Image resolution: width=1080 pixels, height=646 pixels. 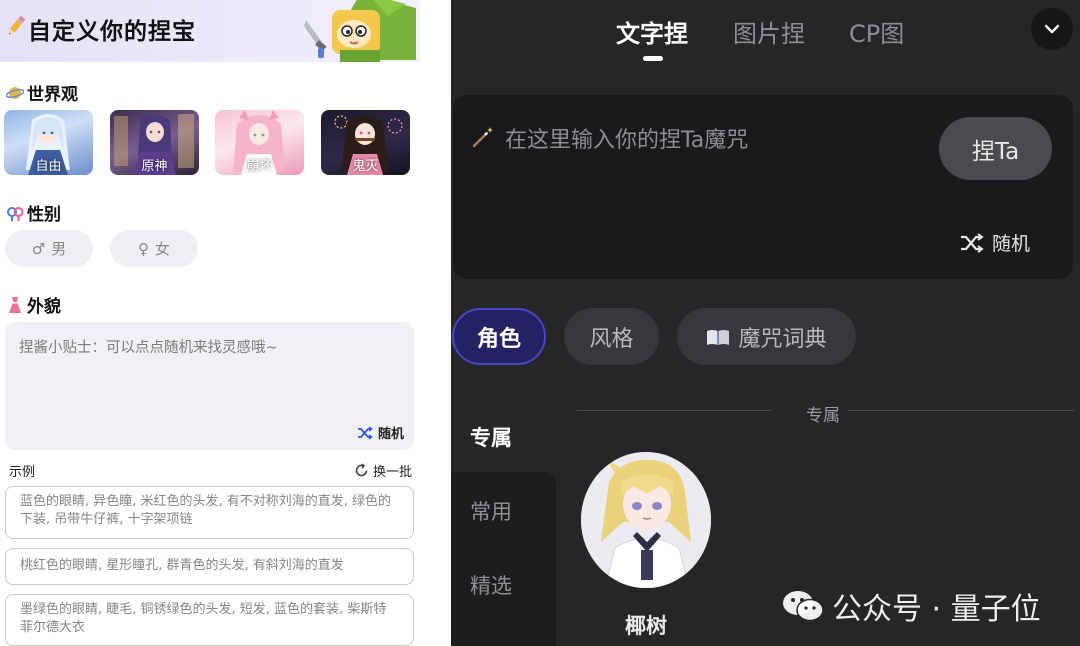 I want to click on world-card-demon-slayer: 鬼灭, so click(x=365, y=142).